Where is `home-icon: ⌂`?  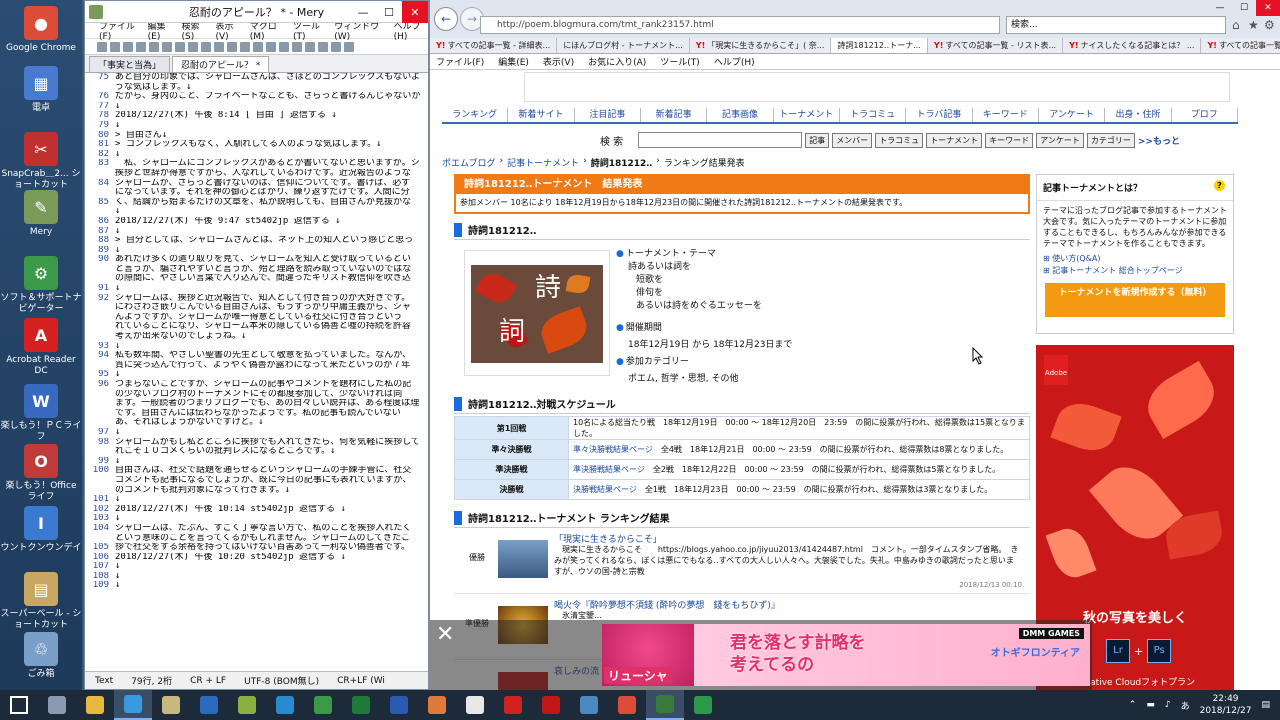
home-icon: ⌂ is located at coordinates (1236, 25).